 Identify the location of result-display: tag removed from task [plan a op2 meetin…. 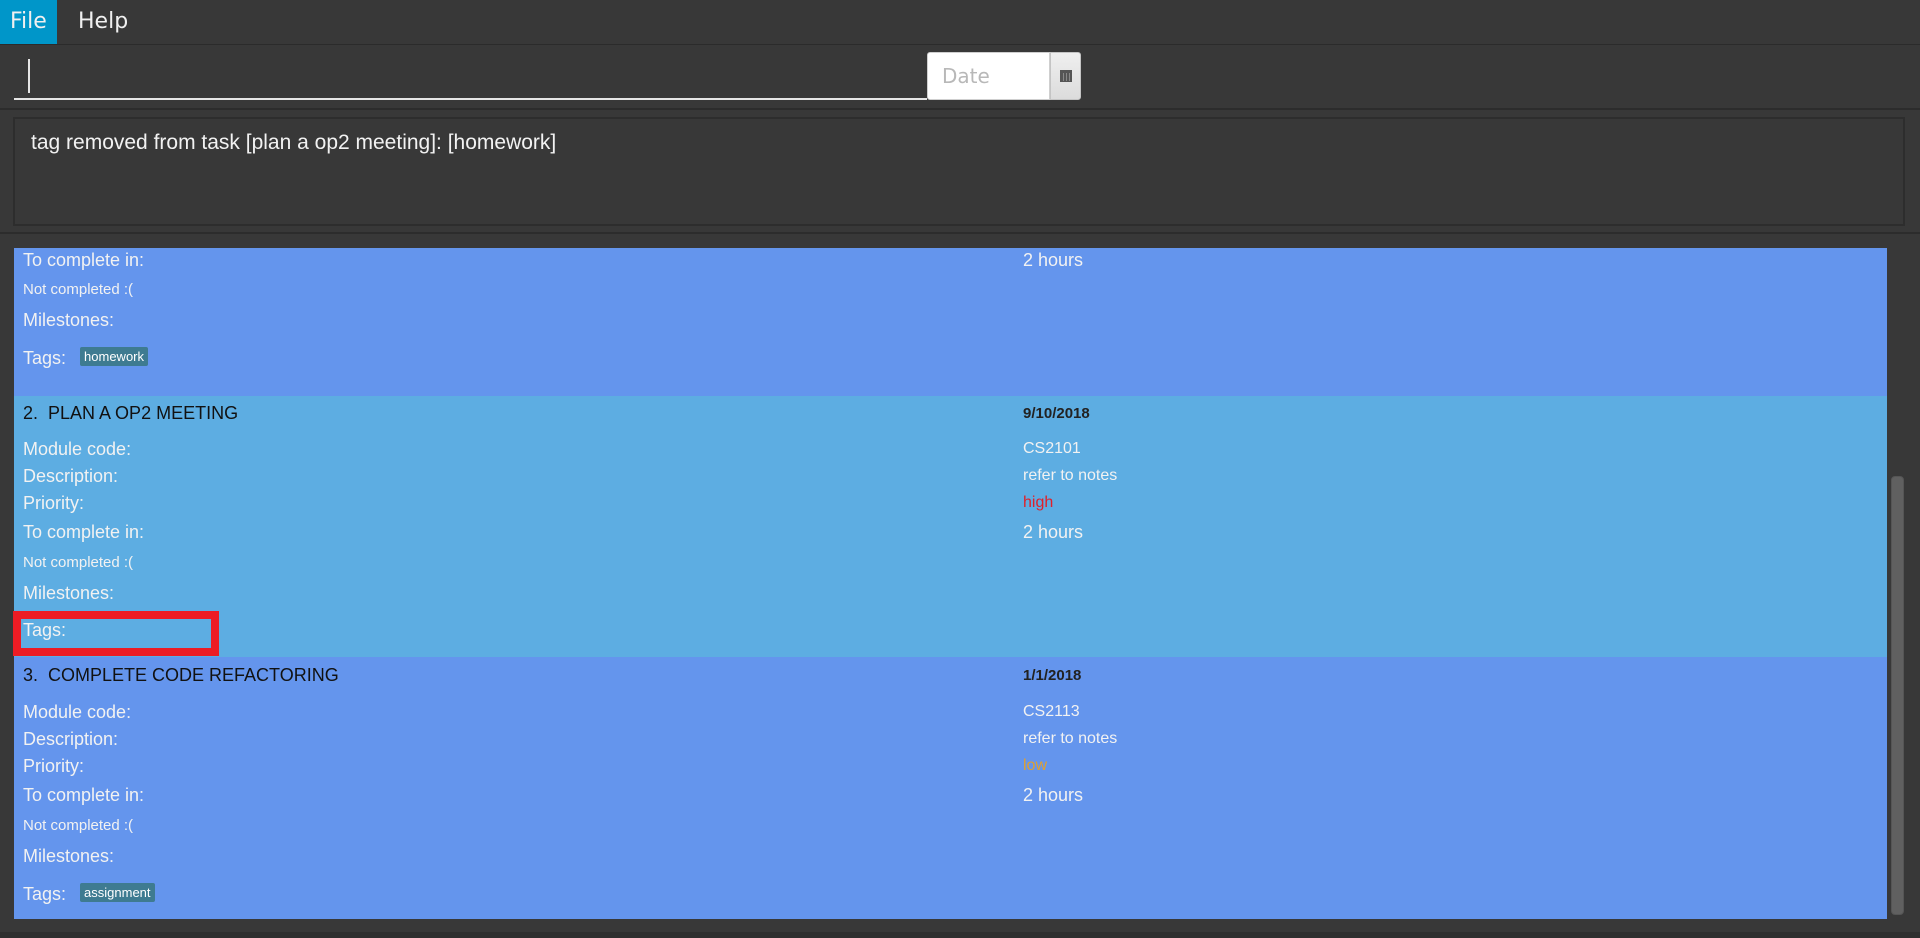
(959, 171).